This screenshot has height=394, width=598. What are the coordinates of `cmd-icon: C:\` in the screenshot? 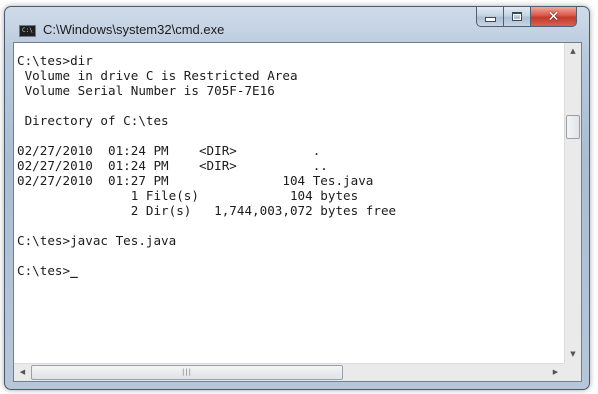 It's located at (27, 31).